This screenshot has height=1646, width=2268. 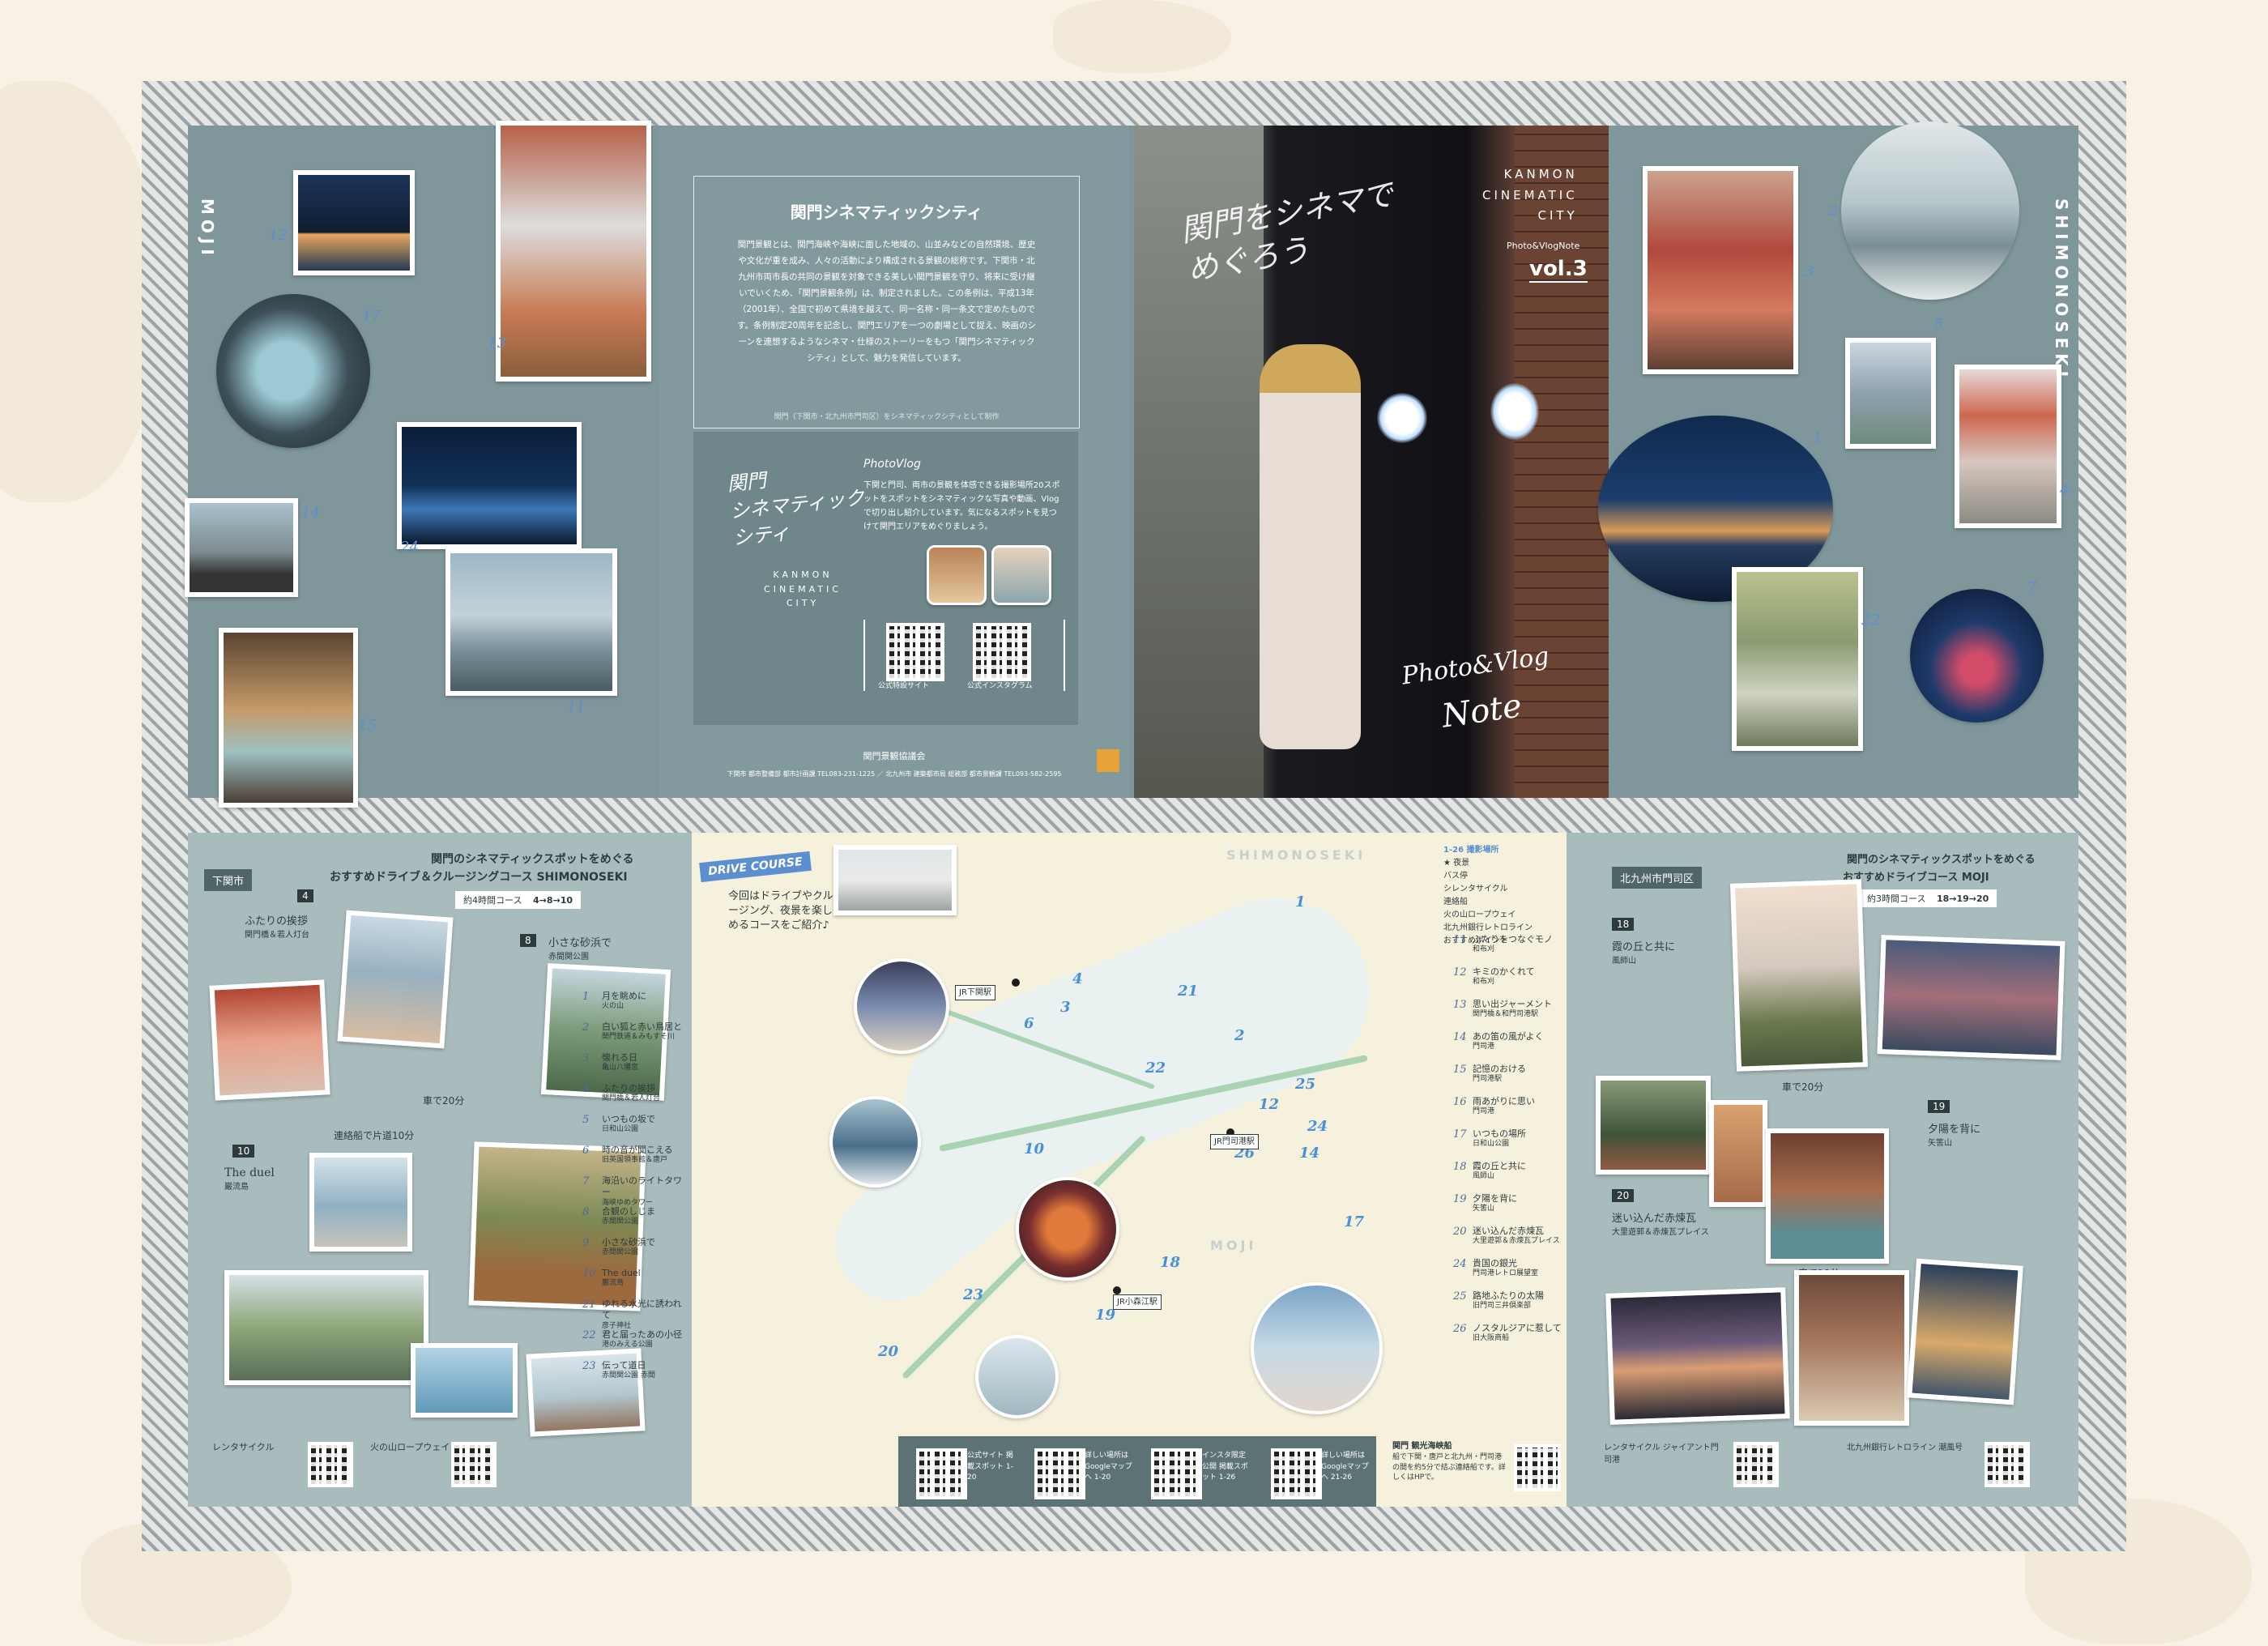 What do you see at coordinates (2065, 491) in the screenshot?
I see `photo-number: 4` at bounding box center [2065, 491].